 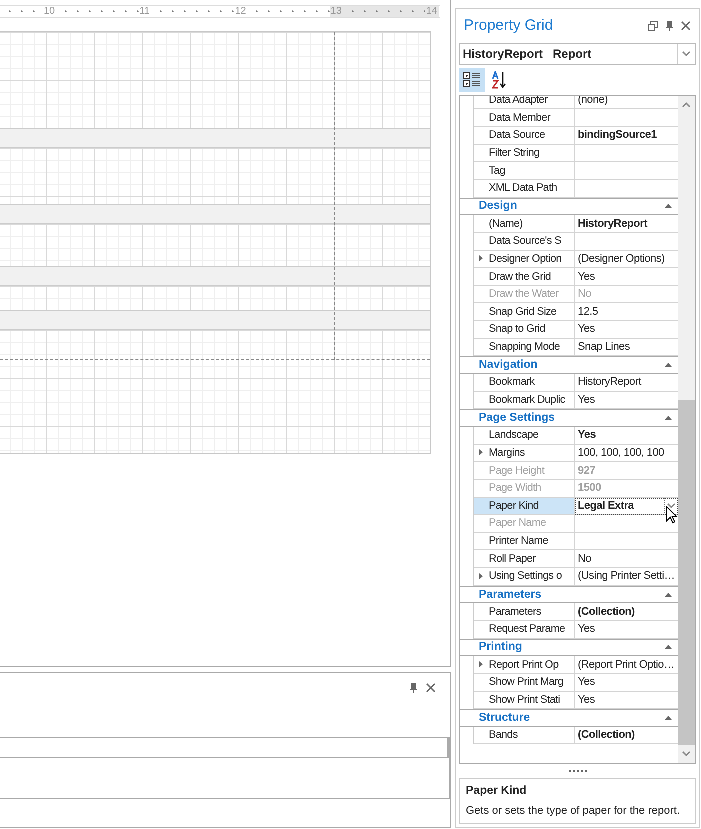 What do you see at coordinates (653, 25) in the screenshot?
I see `restore-icon` at bounding box center [653, 25].